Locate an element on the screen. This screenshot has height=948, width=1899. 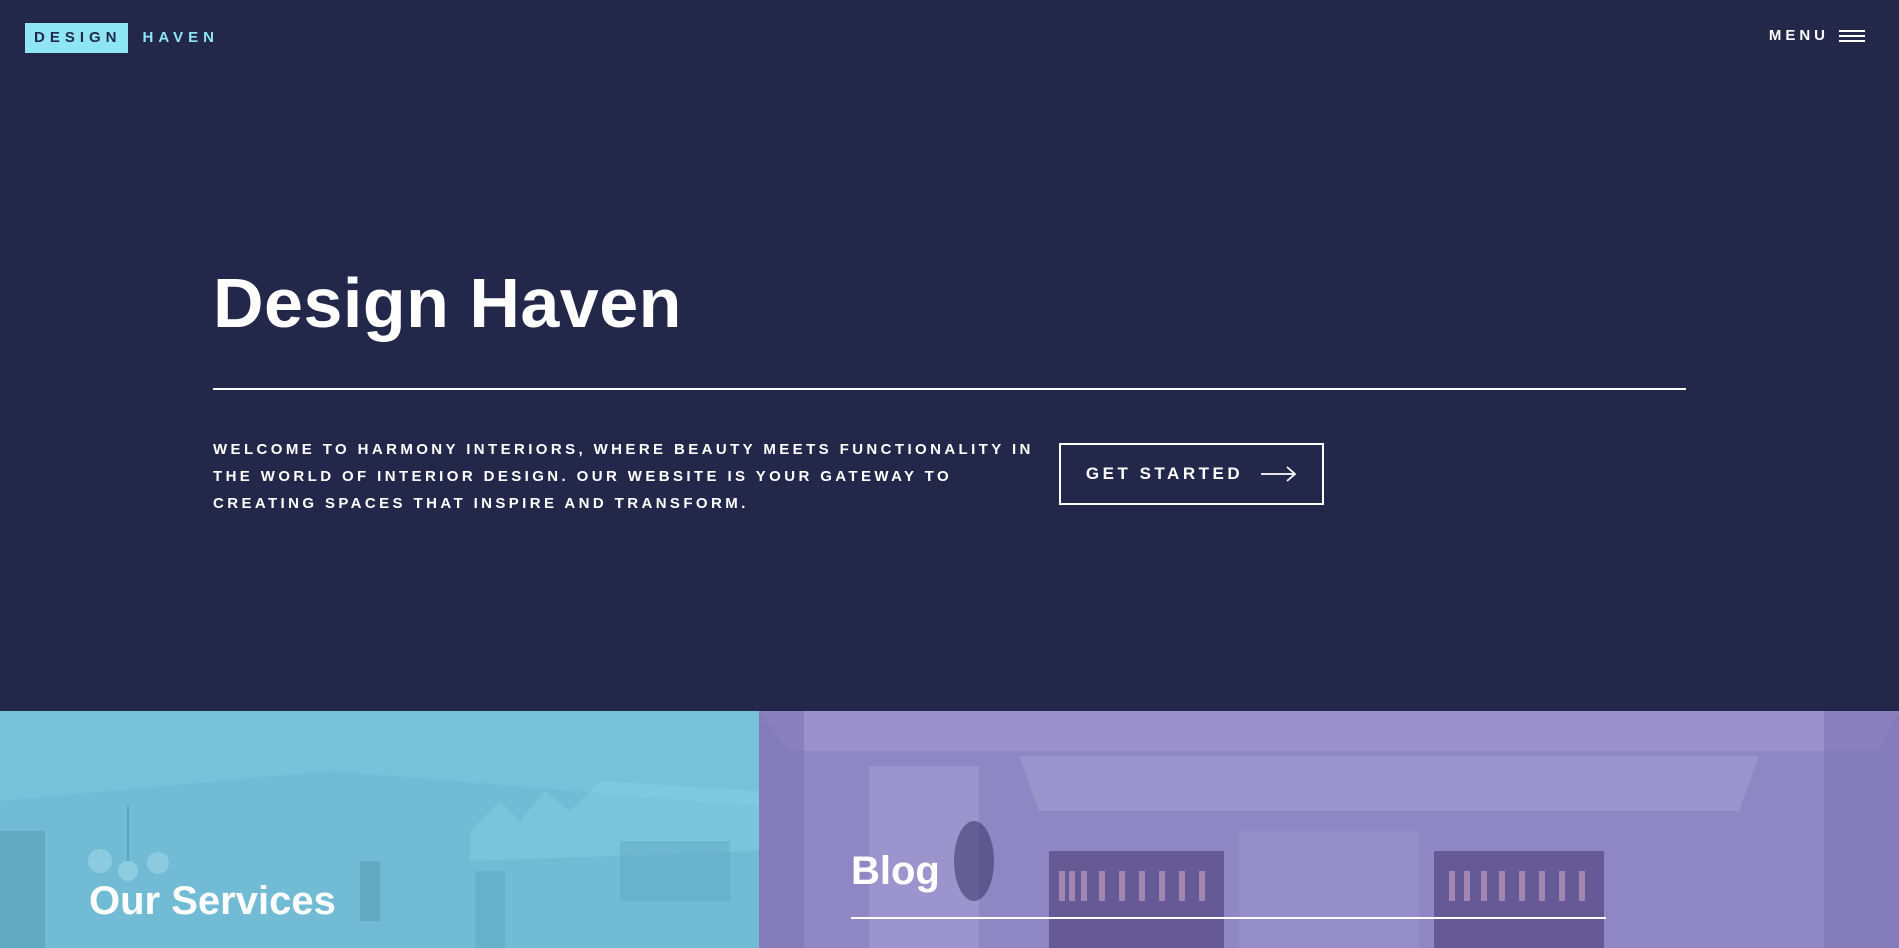
hamburger-icon is located at coordinates (1852, 36).